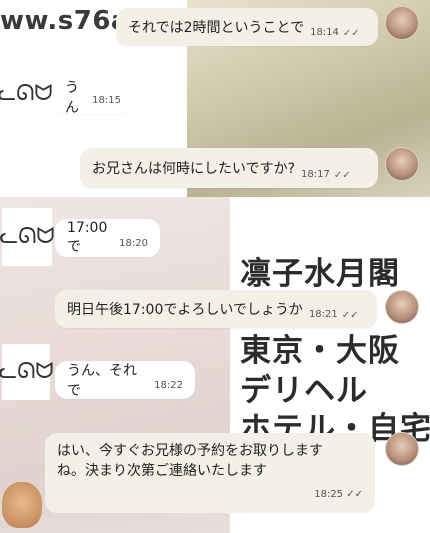  Describe the element at coordinates (185, 310) in the screenshot. I see `message-text: 明日午後17:00でよろしいでしょうか` at that location.